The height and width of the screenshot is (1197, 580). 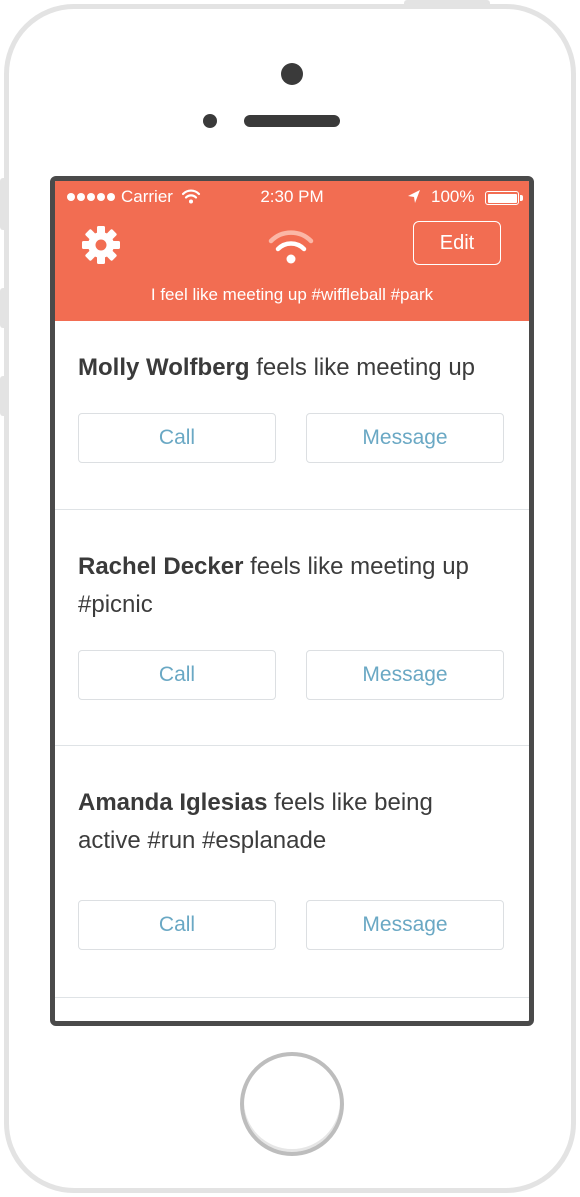 I want to click on friend-name: Molly Wolfberg, so click(x=164, y=367).